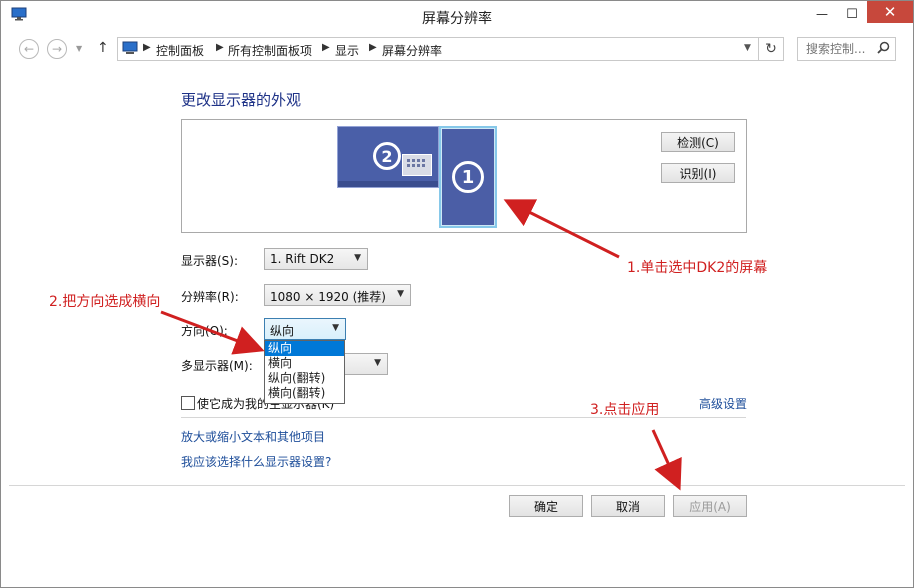 Image resolution: width=914 pixels, height=588 pixels. I want to click on annotation-step-3: 3.点击应用, so click(625, 410).